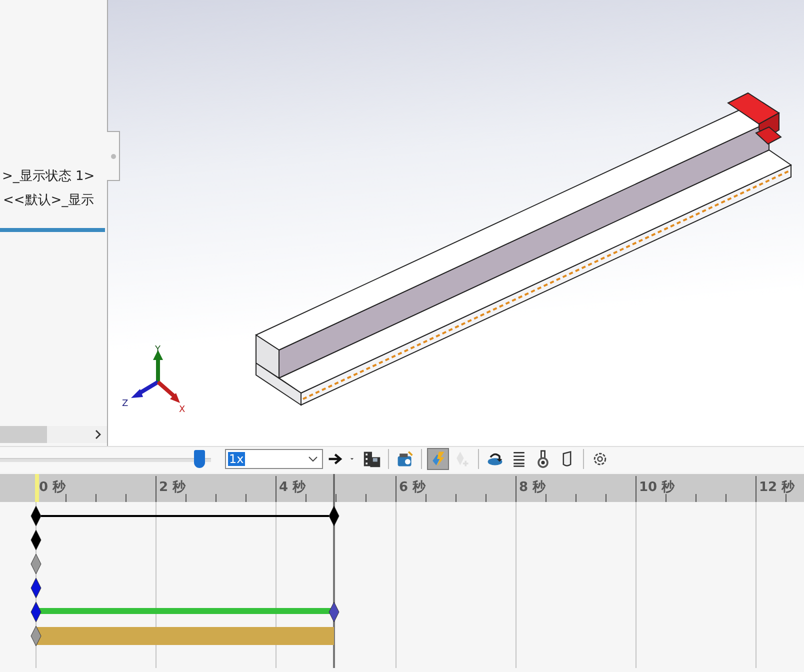  I want to click on axis-triad-drawing: Y Z X, so click(155, 379).